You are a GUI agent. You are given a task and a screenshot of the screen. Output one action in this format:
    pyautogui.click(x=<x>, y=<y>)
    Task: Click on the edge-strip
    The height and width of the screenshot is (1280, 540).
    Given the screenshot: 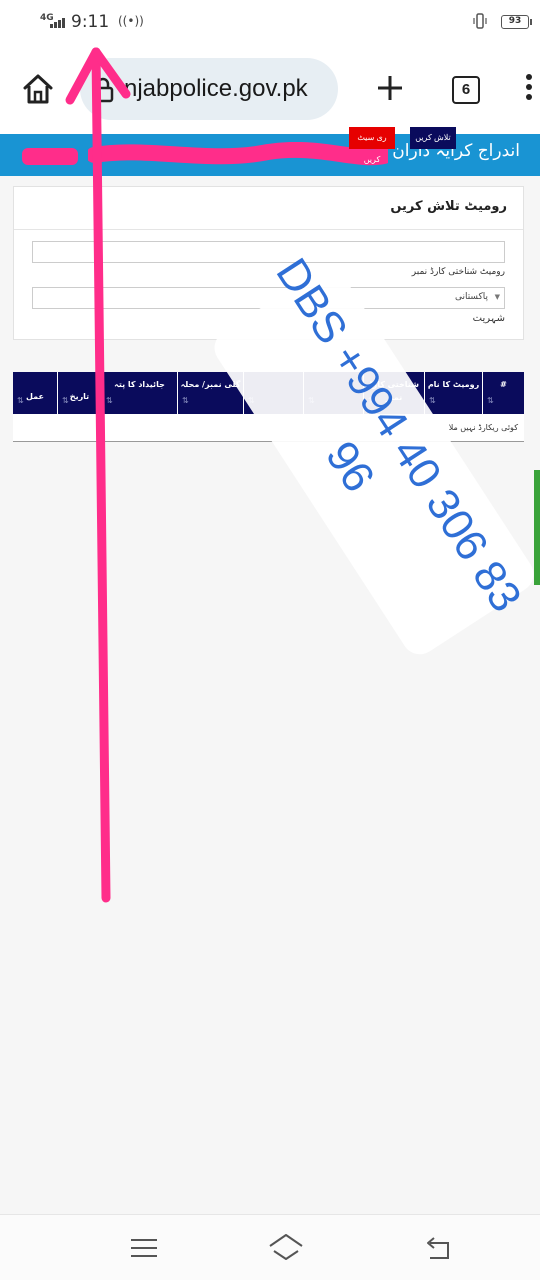 What is the action you would take?
    pyautogui.click(x=537, y=527)
    